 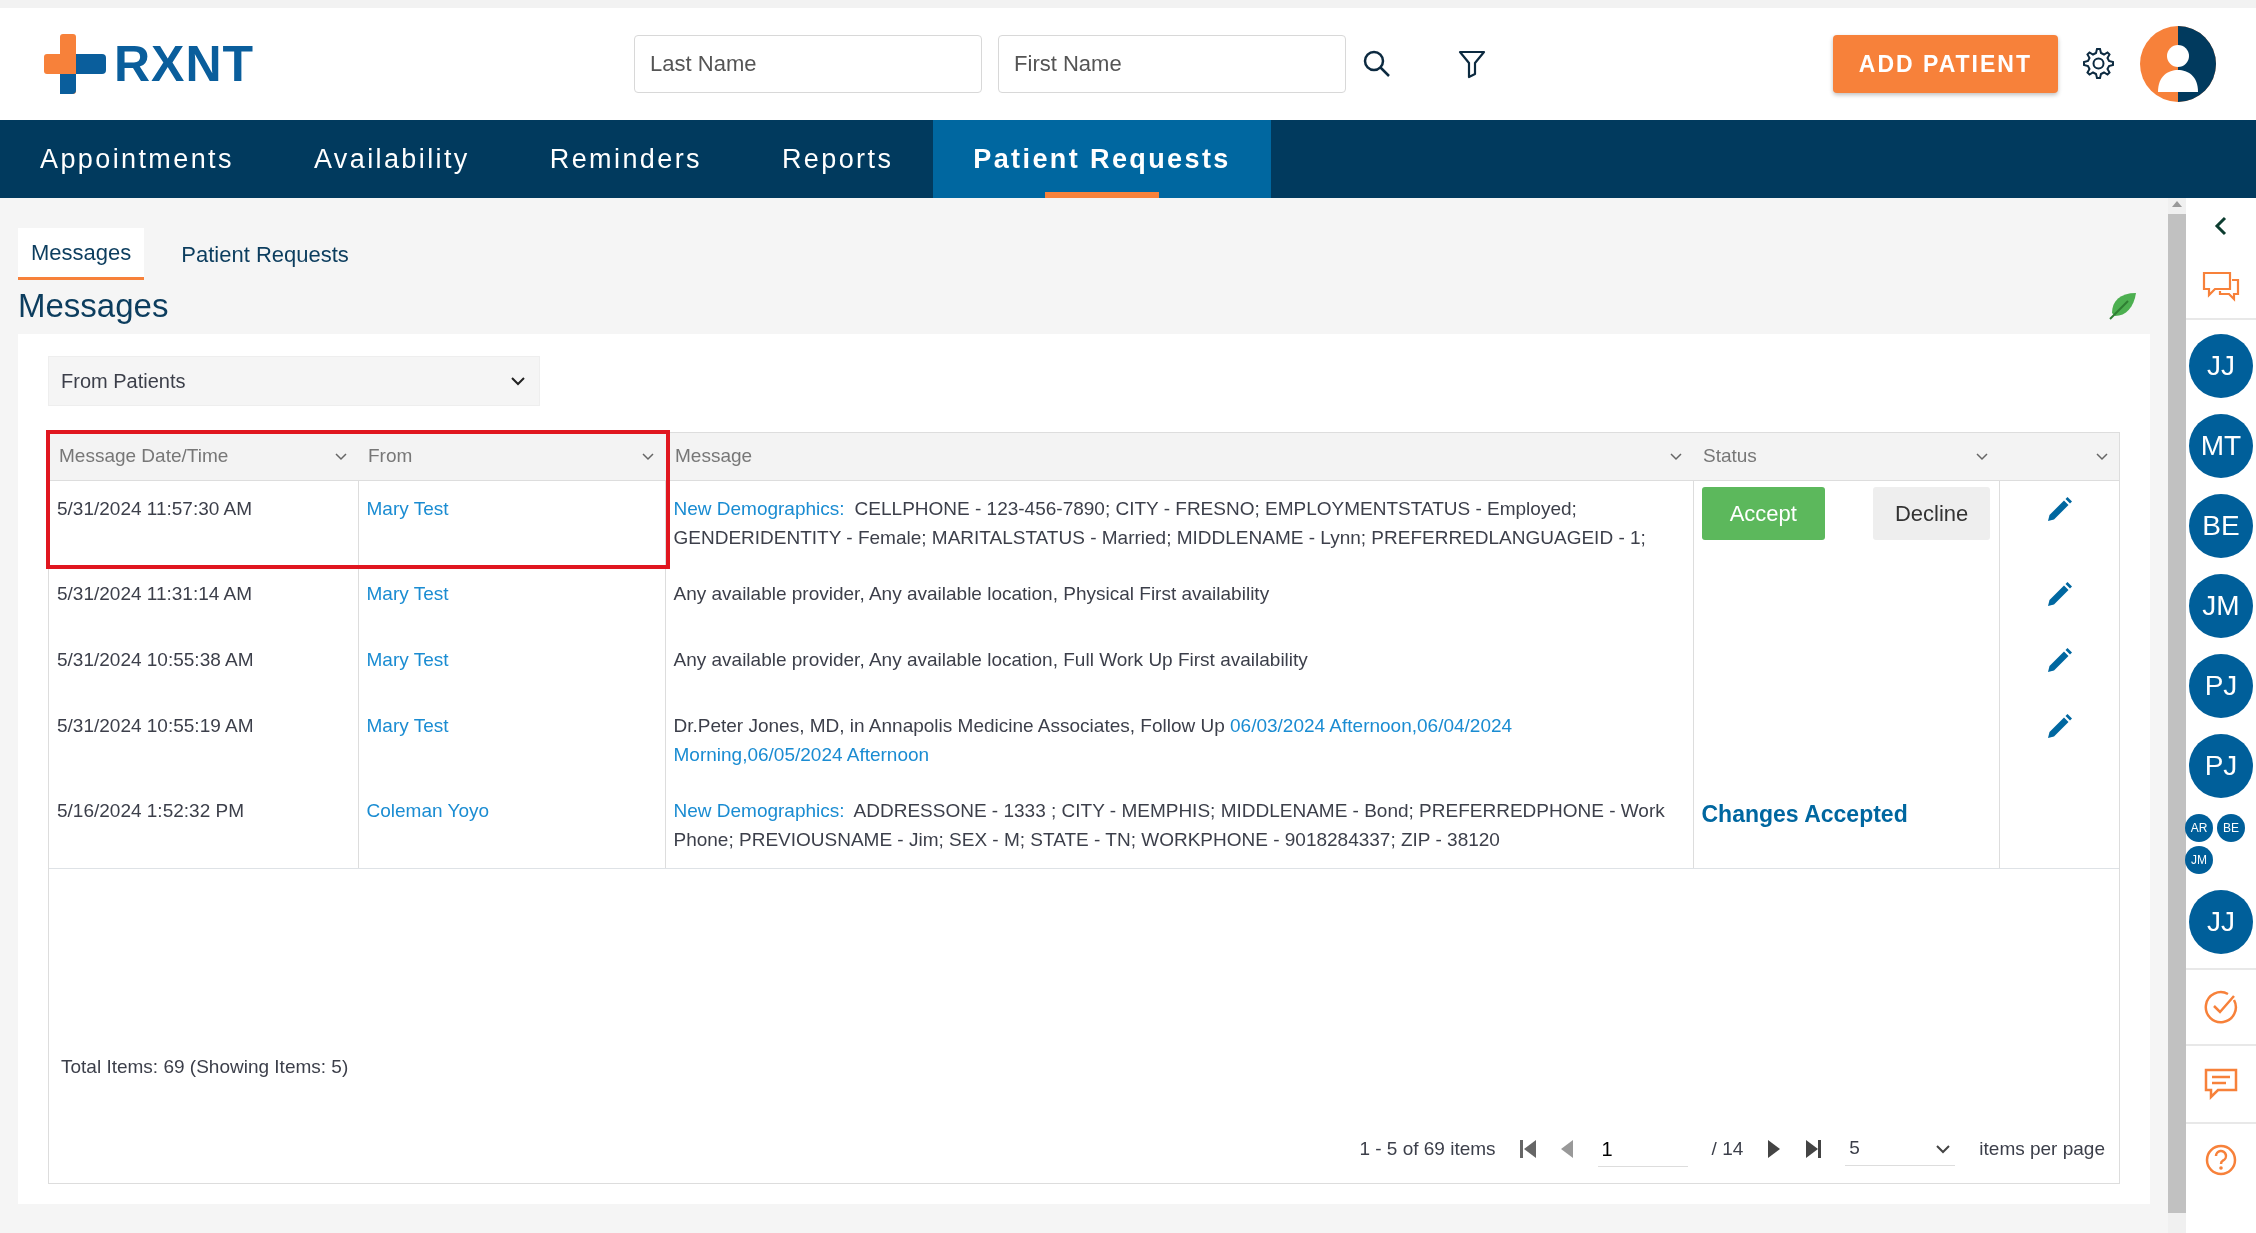 I want to click on next-page-icon, so click(x=1774, y=1149).